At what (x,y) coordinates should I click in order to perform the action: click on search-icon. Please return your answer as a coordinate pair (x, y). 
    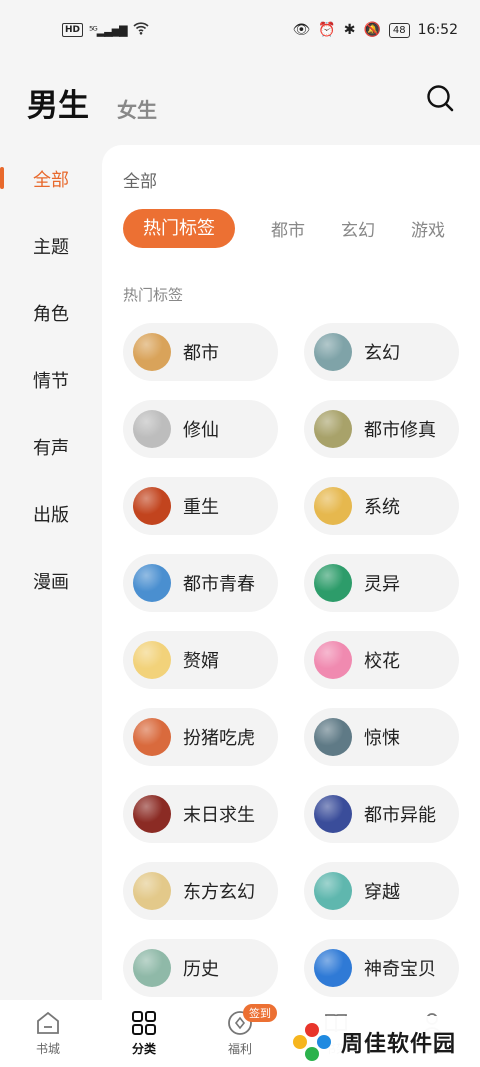
    Looking at the image, I should click on (440, 98).